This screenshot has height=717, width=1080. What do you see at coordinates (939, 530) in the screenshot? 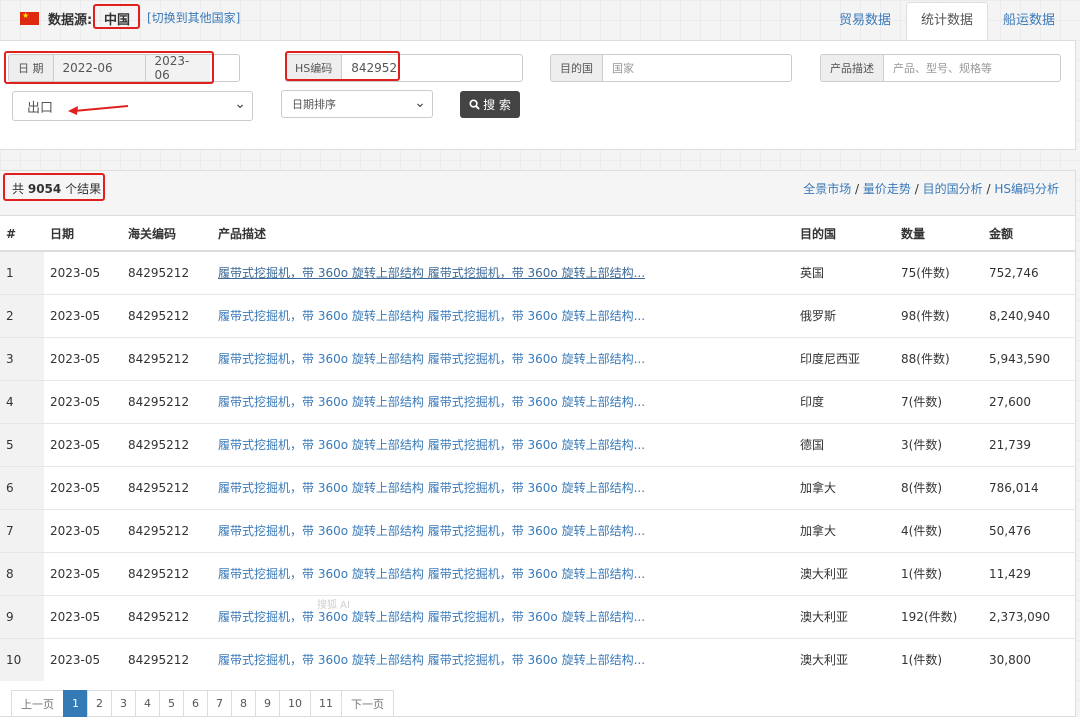
I see `row-quantity-cell: 4(件数)` at bounding box center [939, 530].